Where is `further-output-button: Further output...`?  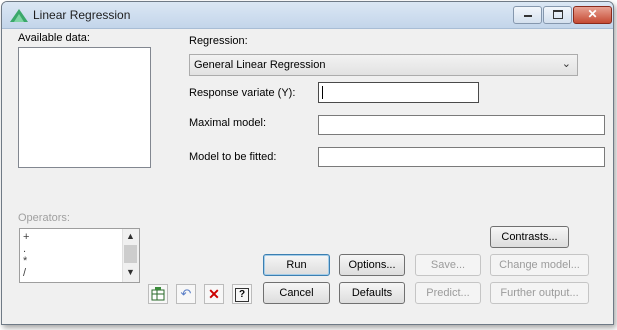
further-output-button: Further output... is located at coordinates (539, 293).